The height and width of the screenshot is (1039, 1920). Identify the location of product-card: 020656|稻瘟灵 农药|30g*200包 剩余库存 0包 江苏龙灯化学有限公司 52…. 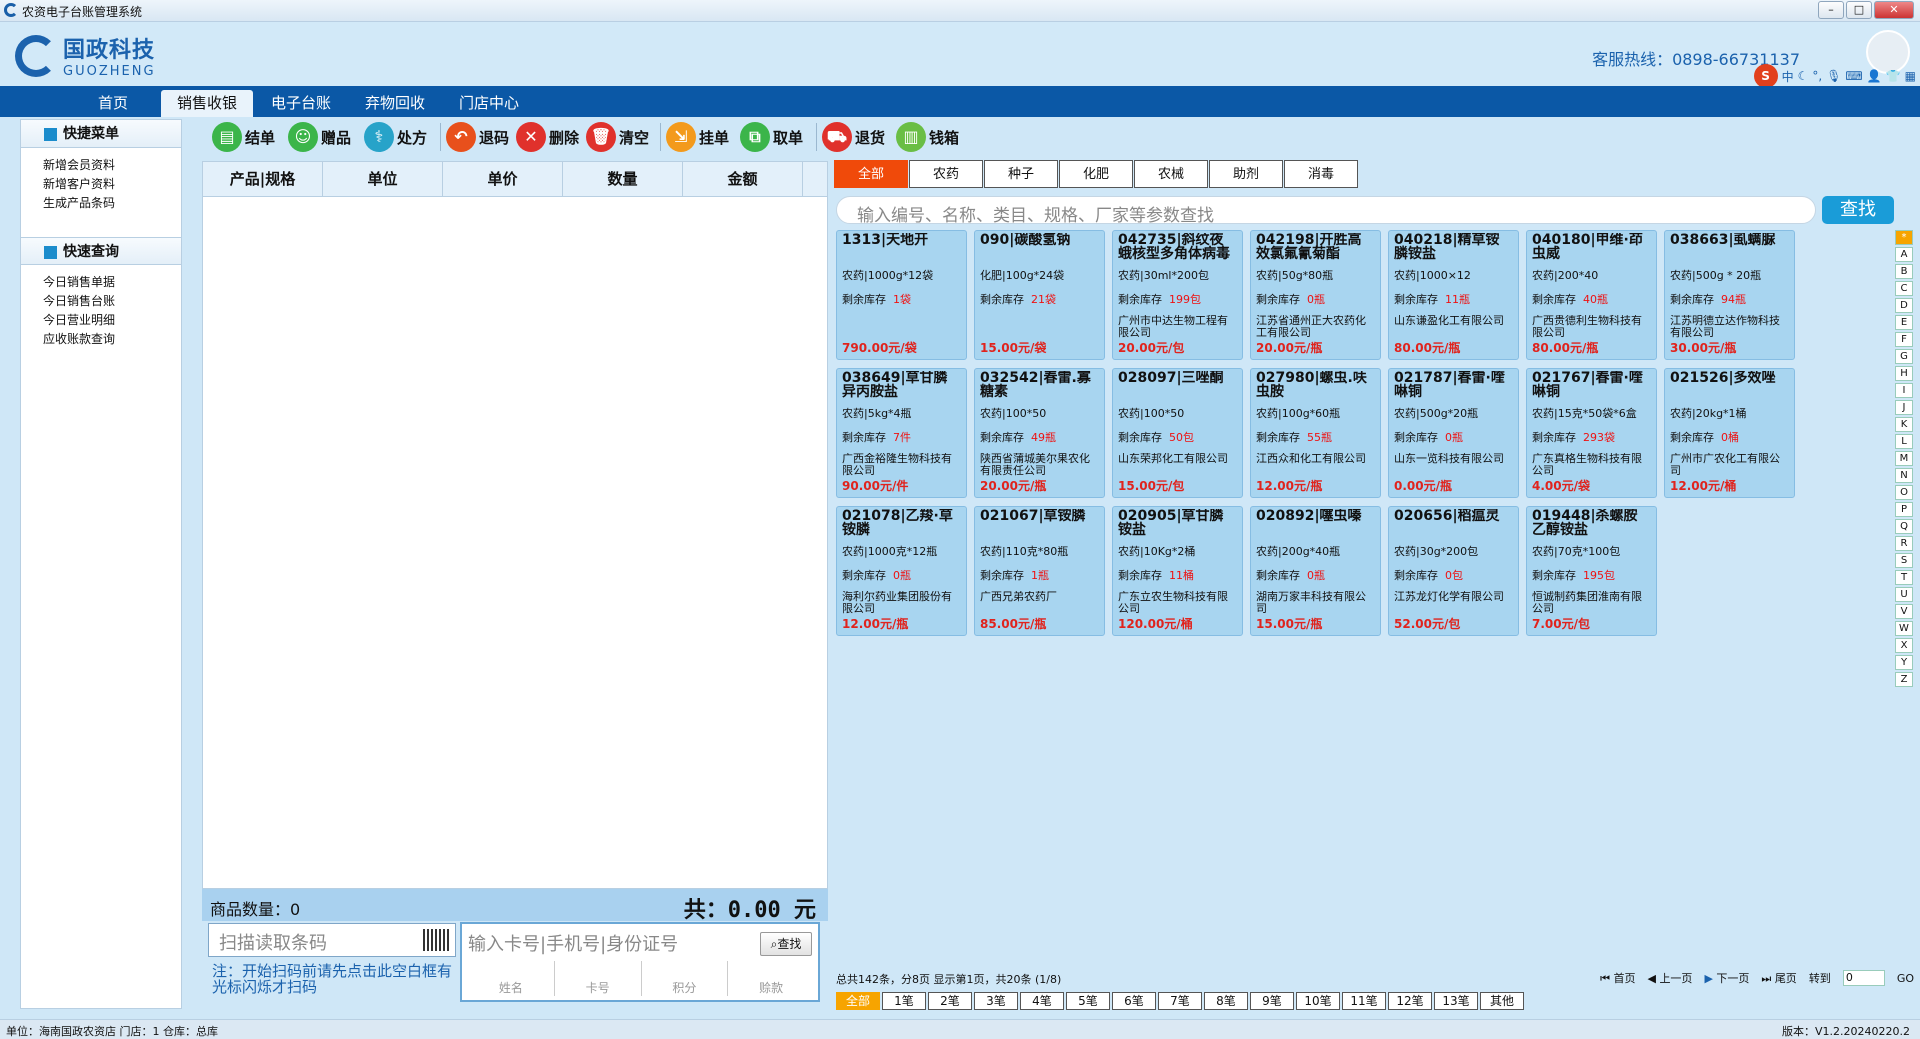
(1453, 571).